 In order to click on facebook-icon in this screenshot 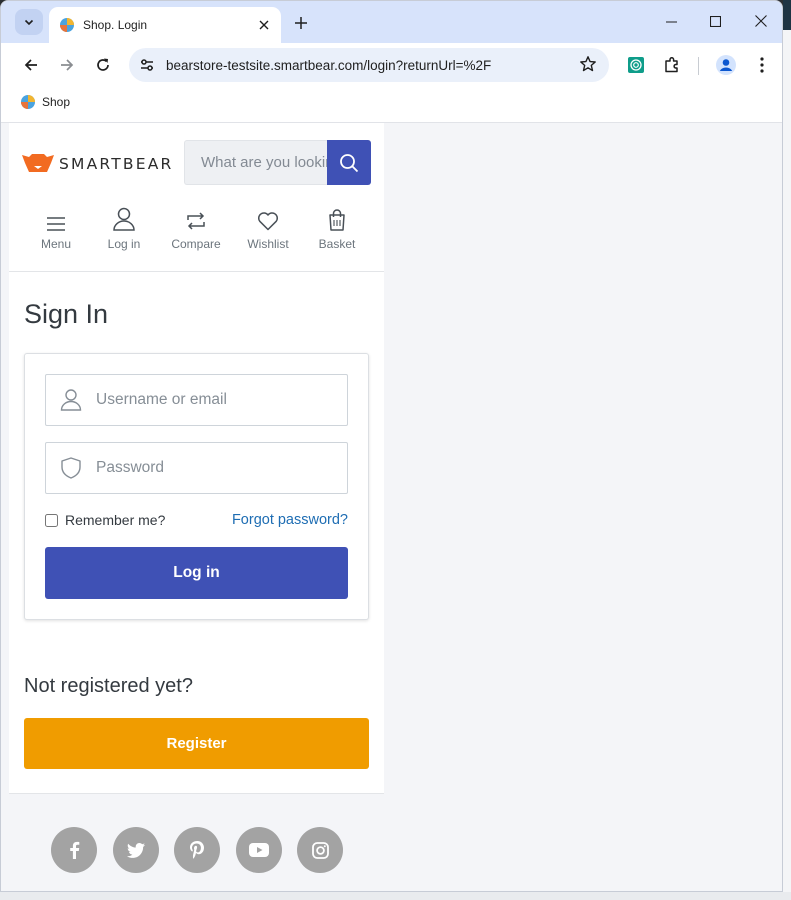, I will do `click(75, 850)`.